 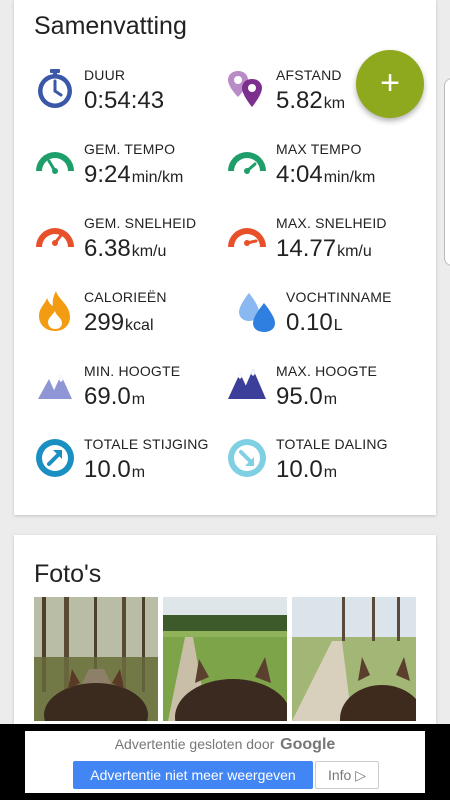 What do you see at coordinates (324, 248) in the screenshot?
I see `stat-value: 14.77km/u` at bounding box center [324, 248].